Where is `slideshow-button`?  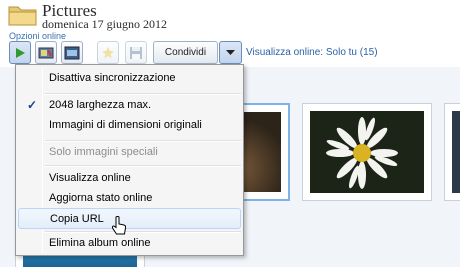 slideshow-button is located at coordinates (20, 52).